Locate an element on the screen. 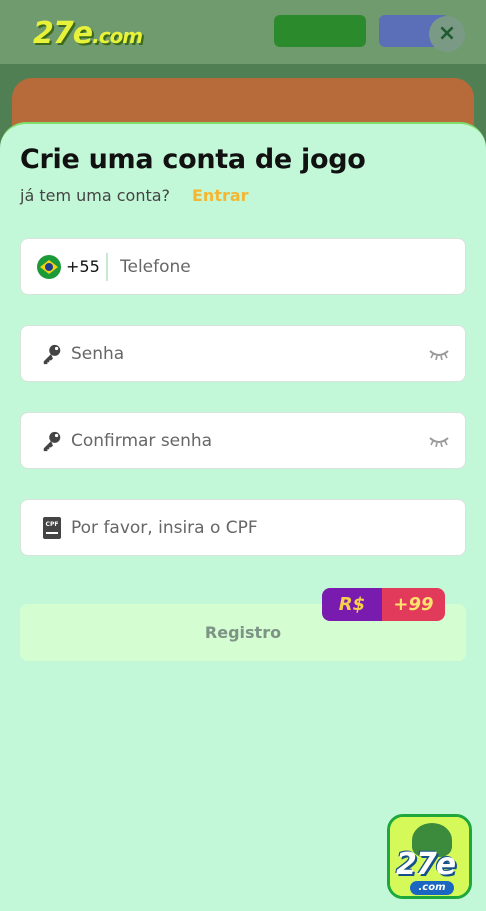 The image size is (486, 911). id-document-icon: CPF is located at coordinates (52, 528).